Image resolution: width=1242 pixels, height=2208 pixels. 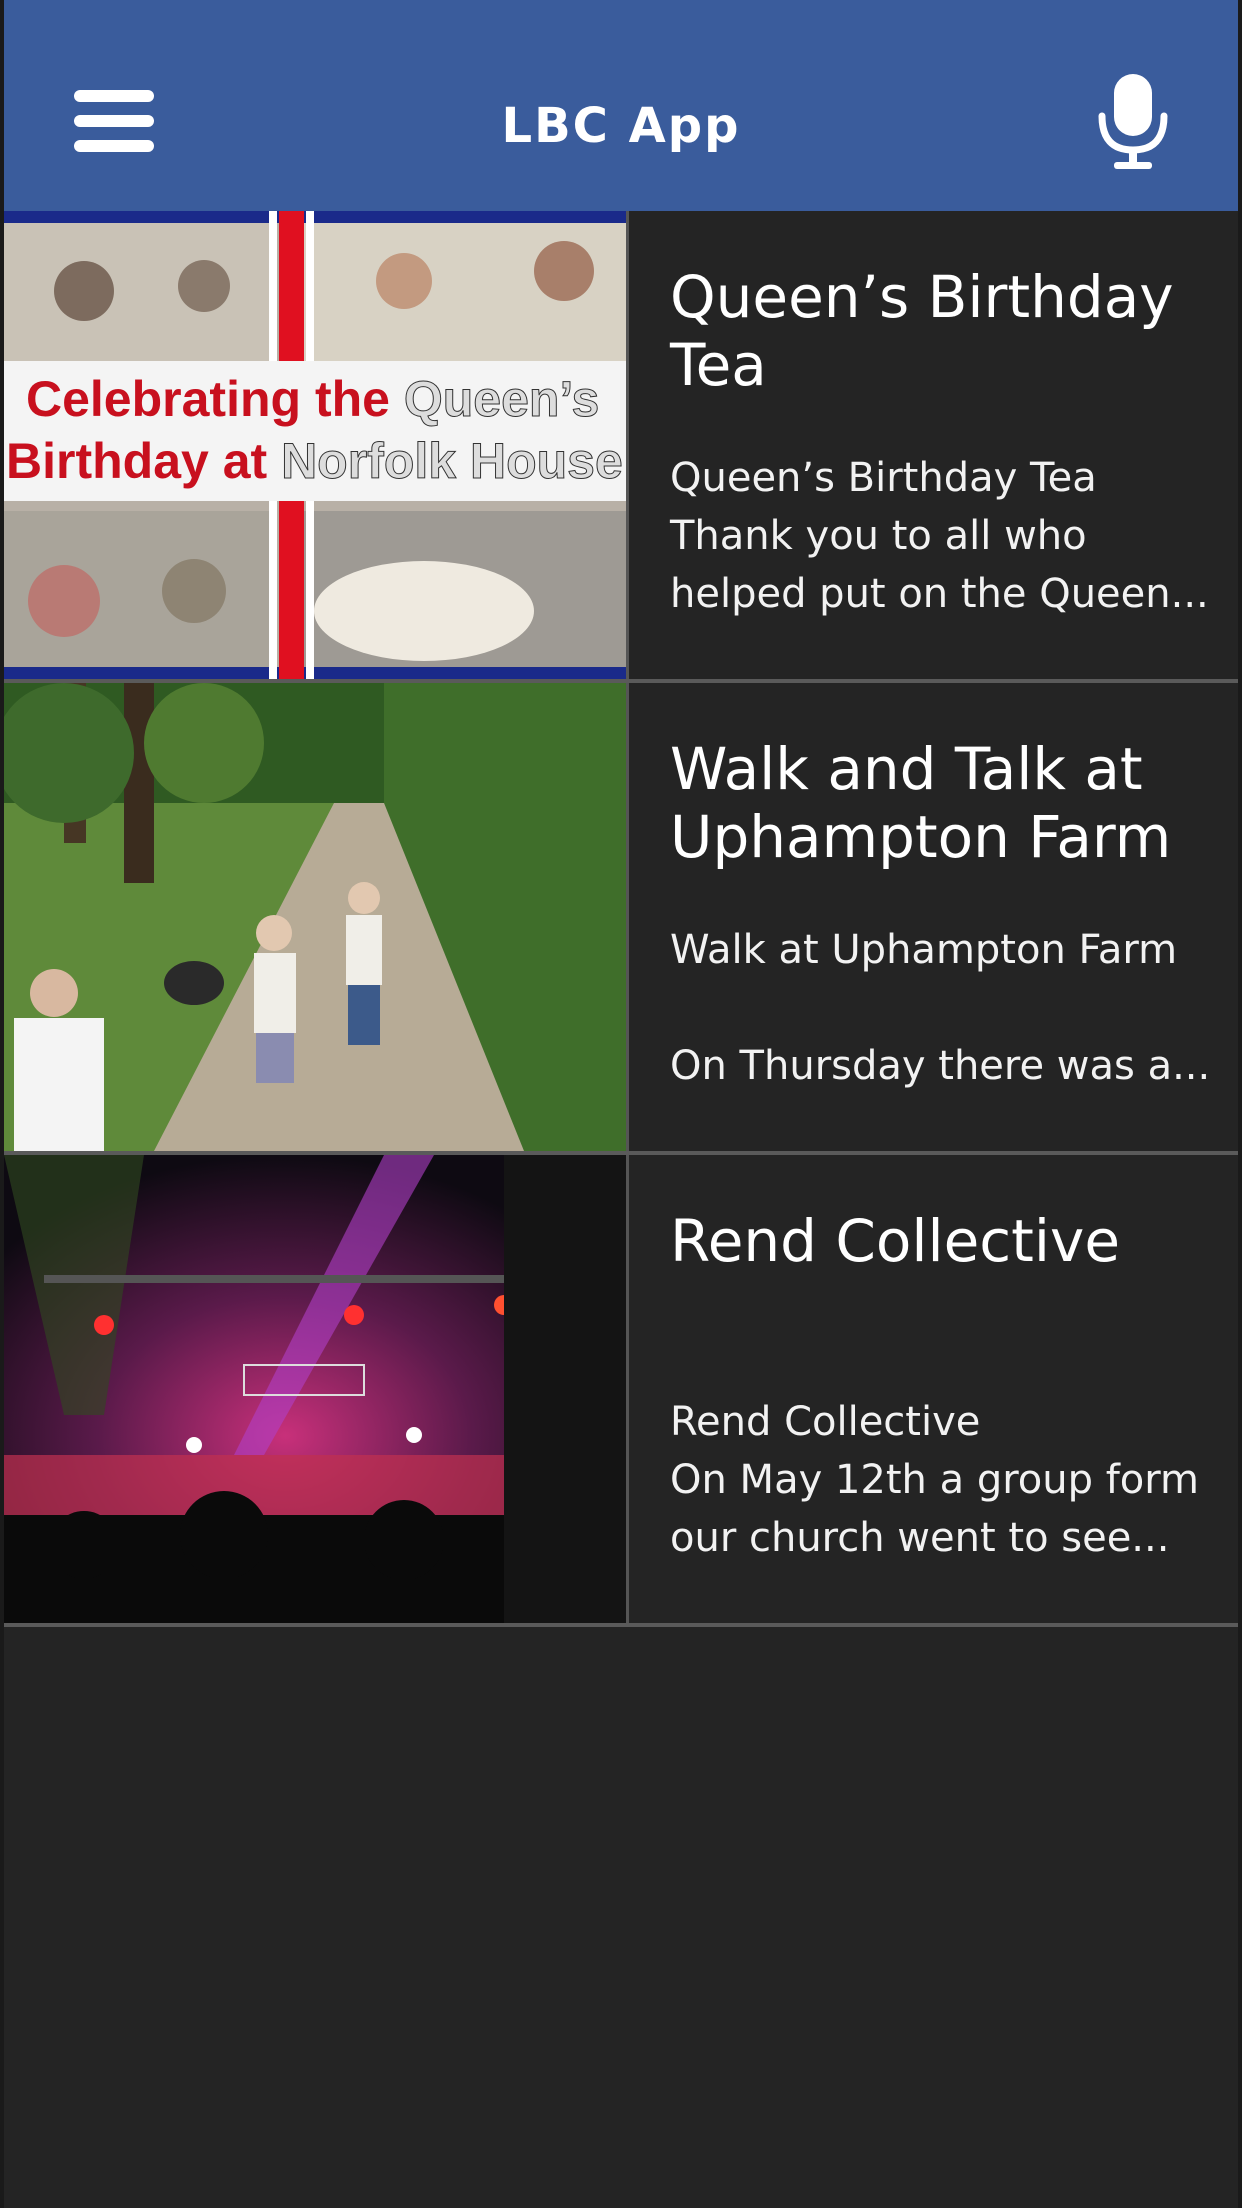 I want to click on app-header: LBC App, so click(x=621, y=105).